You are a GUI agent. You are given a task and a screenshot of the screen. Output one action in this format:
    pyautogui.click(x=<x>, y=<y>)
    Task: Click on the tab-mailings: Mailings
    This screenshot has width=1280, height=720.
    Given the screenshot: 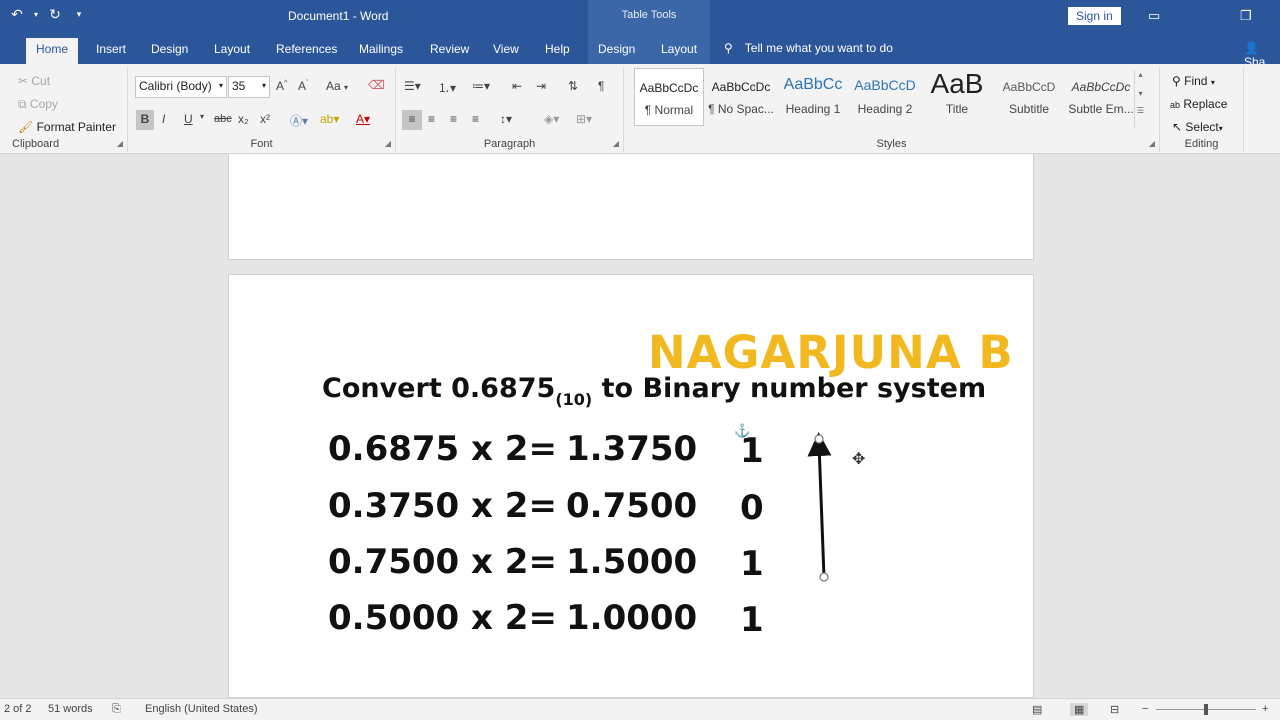 What is the action you would take?
    pyautogui.click(x=381, y=49)
    